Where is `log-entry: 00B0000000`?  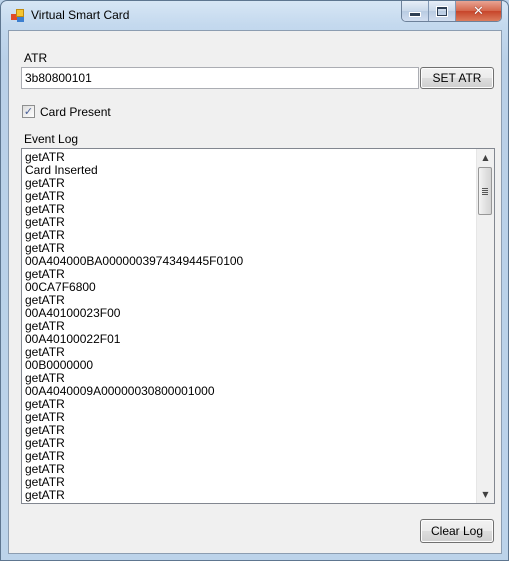
log-entry: 00B0000000 is located at coordinates (250, 365).